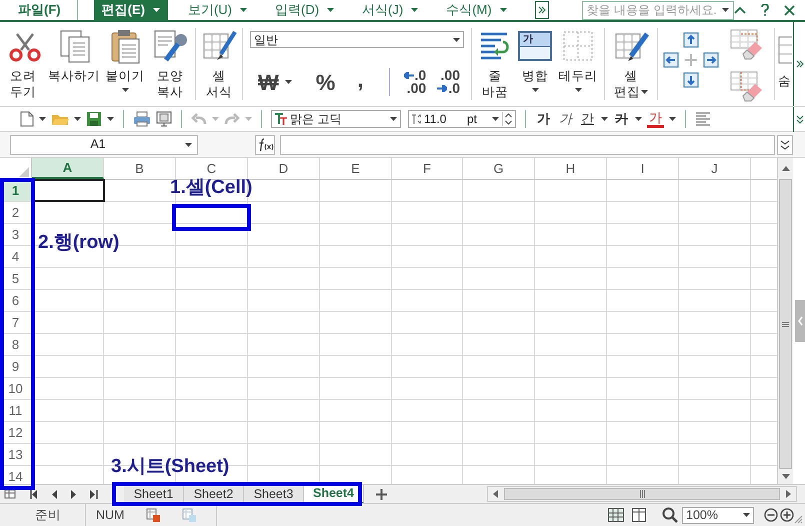 Image resolution: width=805 pixels, height=526 pixels. I want to click on font-dropdown: 맑은 고딕, so click(336, 119).